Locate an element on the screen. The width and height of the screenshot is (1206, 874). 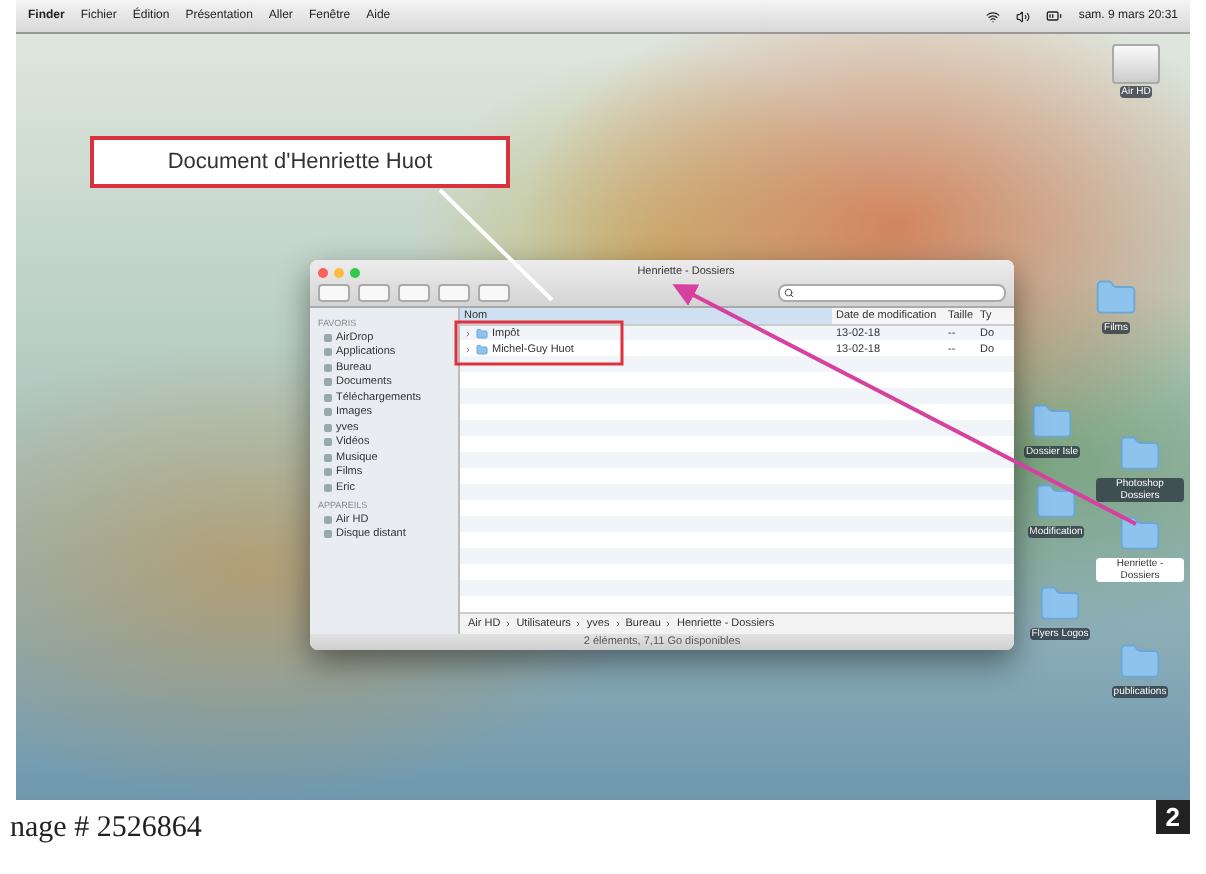
minimize-button is located at coordinates (339, 272).